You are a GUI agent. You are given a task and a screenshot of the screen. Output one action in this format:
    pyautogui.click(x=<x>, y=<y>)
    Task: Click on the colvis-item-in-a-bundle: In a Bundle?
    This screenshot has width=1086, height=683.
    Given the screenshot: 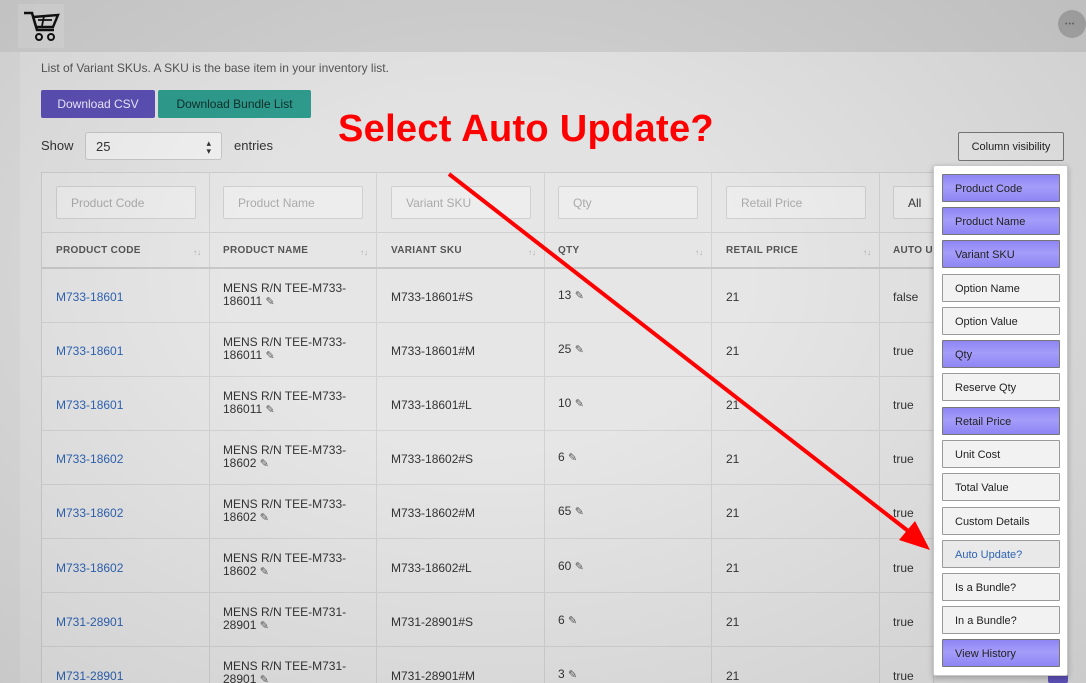 What is the action you would take?
    pyautogui.click(x=1001, y=620)
    